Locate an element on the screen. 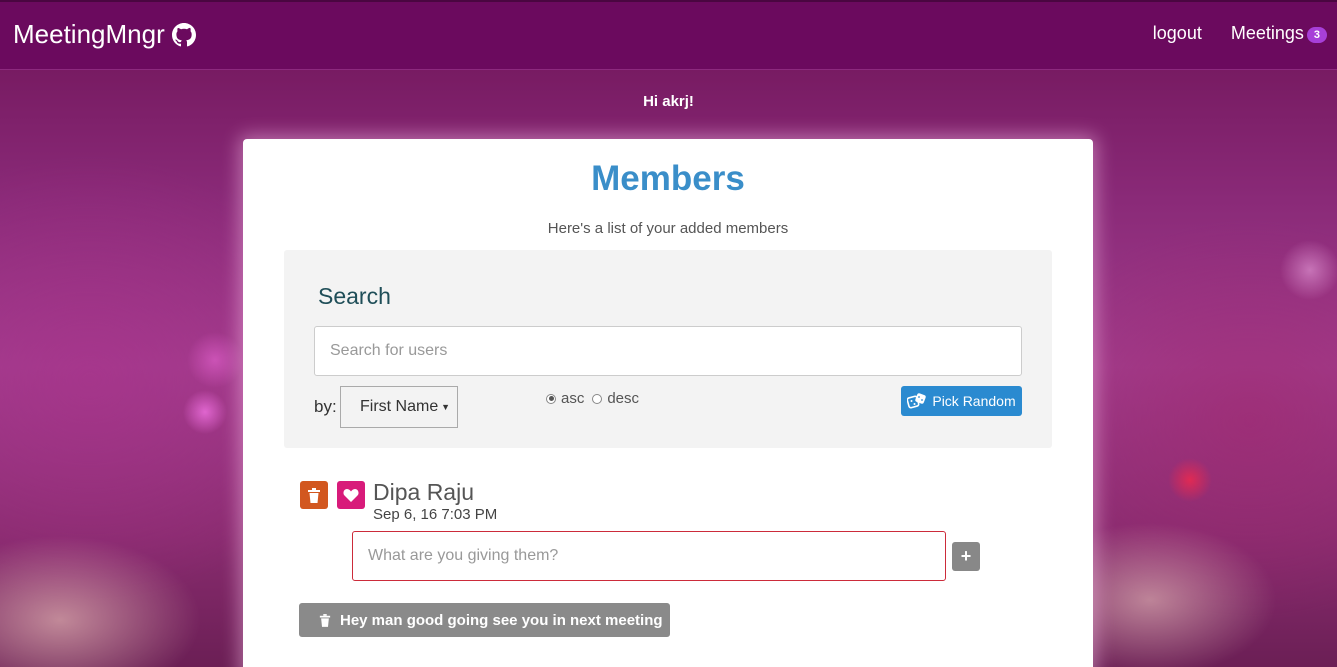  sort-asc-radio is located at coordinates (551, 398).